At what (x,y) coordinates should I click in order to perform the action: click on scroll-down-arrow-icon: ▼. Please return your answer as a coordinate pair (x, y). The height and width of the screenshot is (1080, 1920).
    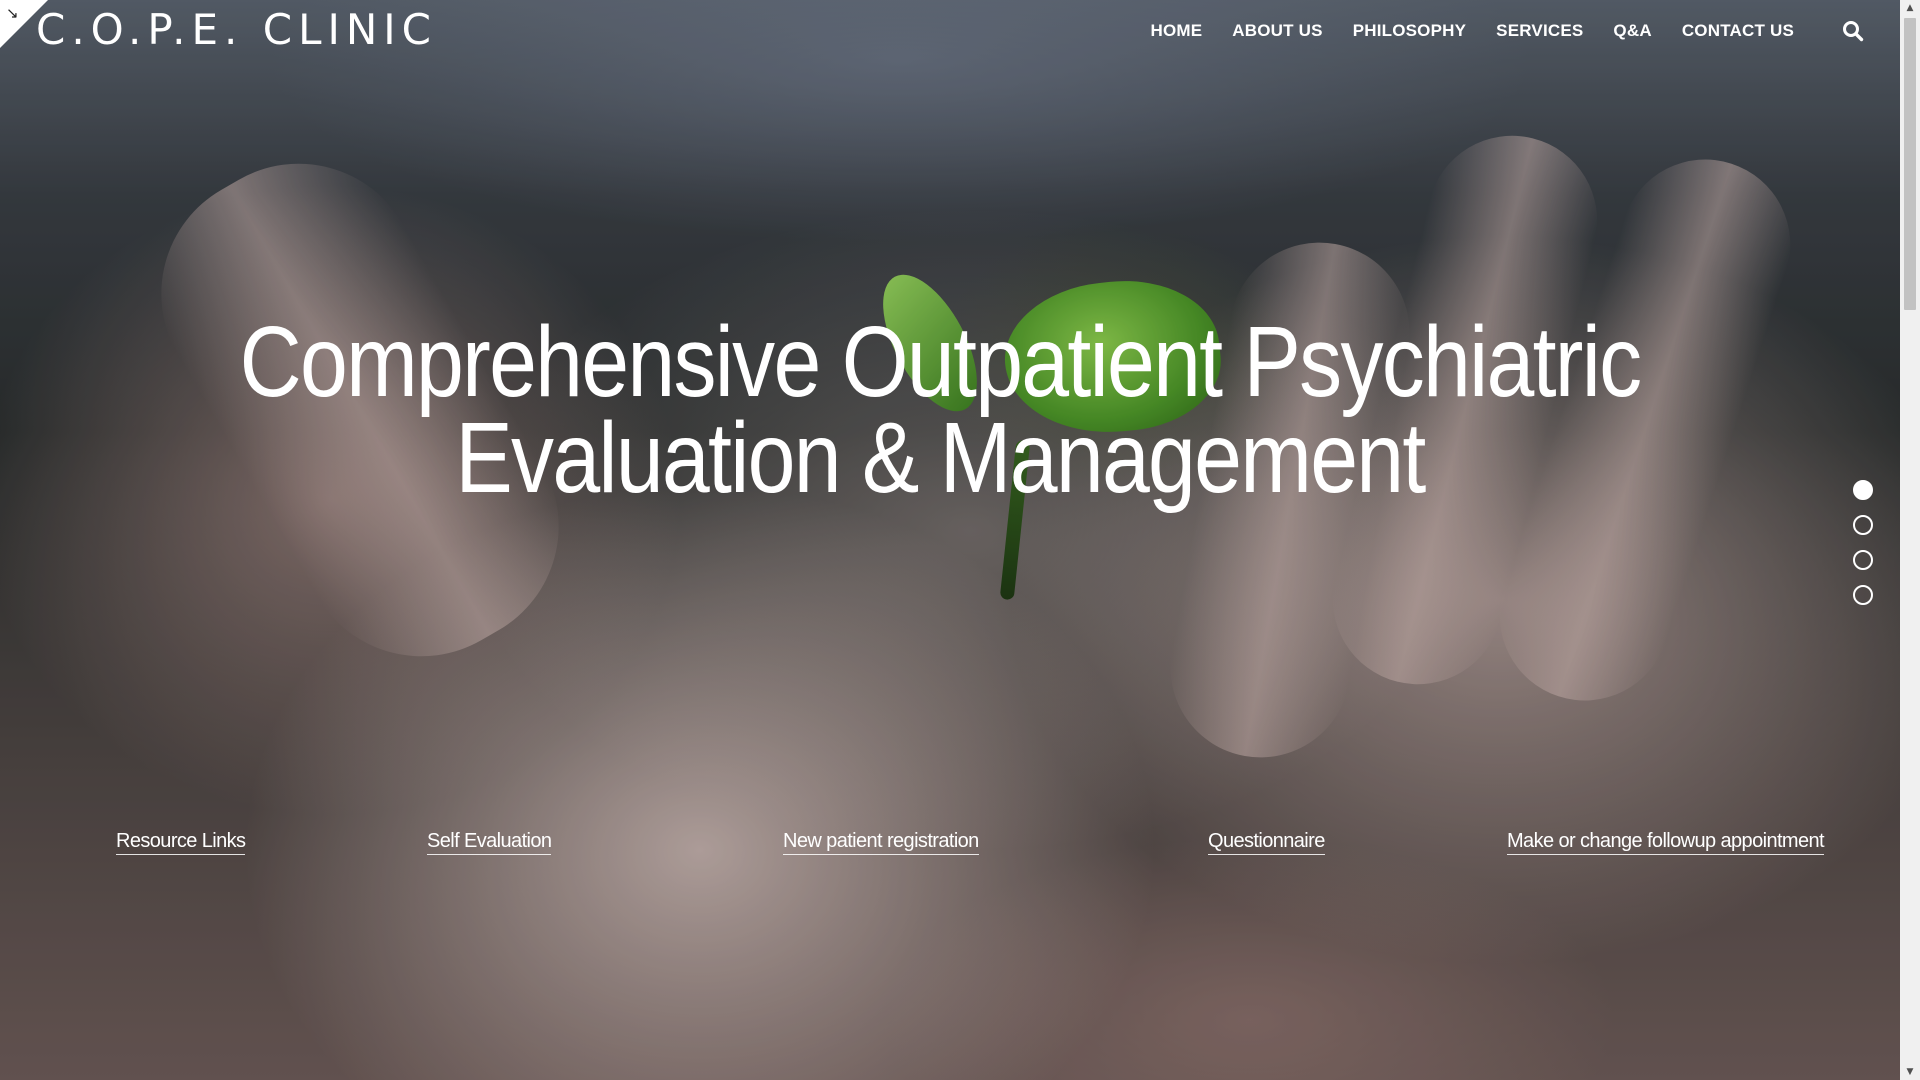
    Looking at the image, I should click on (1910, 1072).